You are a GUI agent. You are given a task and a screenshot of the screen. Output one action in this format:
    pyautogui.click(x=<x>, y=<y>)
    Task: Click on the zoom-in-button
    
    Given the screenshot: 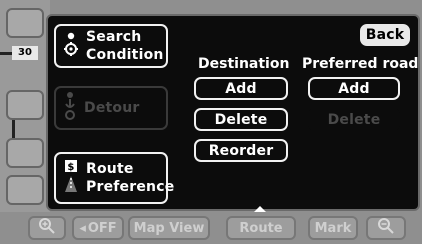 What is the action you would take?
    pyautogui.click(x=47, y=228)
    